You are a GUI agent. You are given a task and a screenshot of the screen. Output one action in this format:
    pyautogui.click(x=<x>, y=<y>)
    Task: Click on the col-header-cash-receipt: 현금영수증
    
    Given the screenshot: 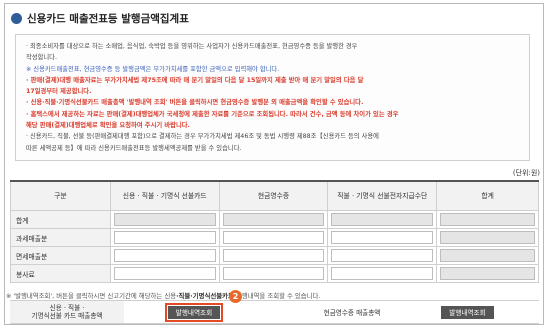 What is the action you would take?
    pyautogui.click(x=273, y=195)
    